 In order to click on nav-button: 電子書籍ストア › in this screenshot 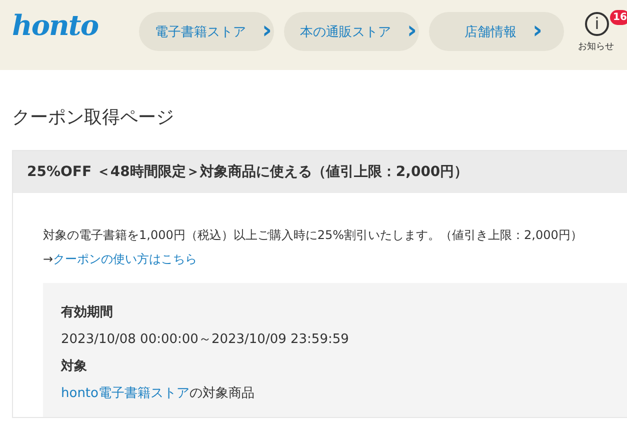, I will do `click(206, 31)`.